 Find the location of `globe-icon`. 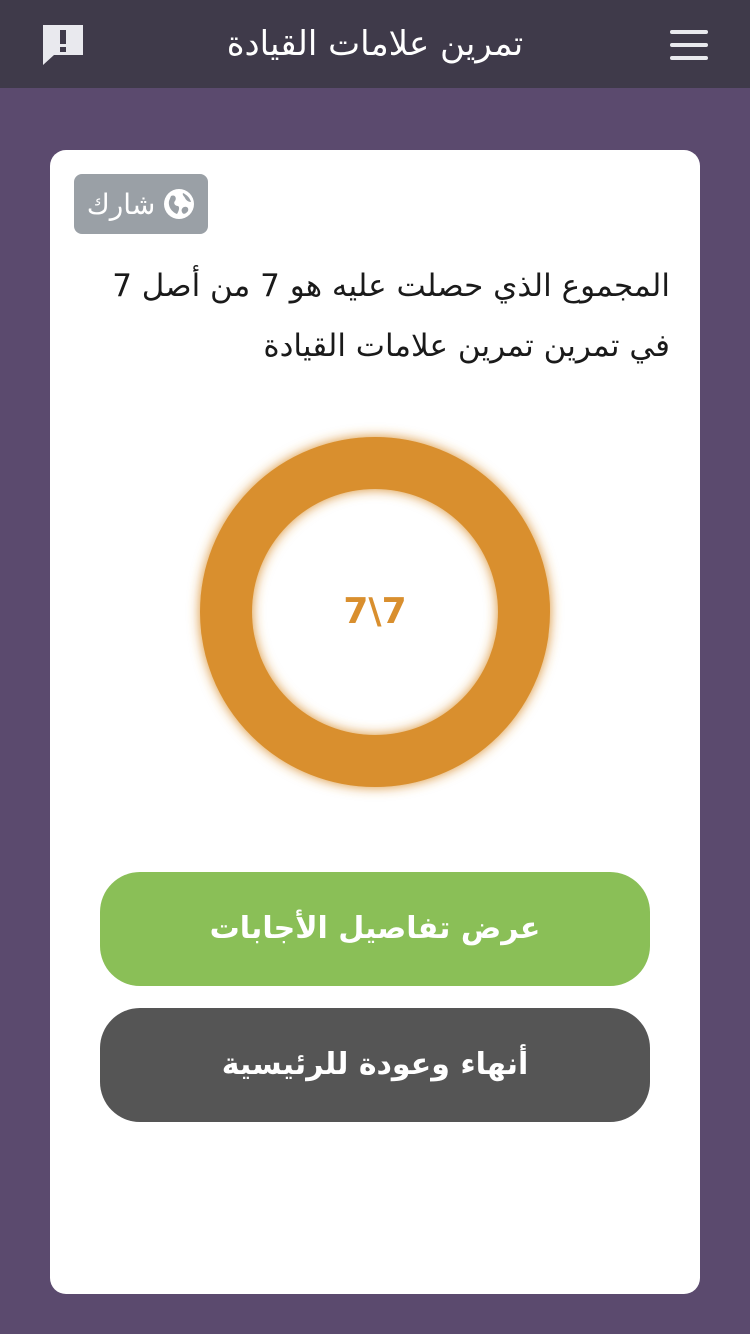

globe-icon is located at coordinates (179, 204).